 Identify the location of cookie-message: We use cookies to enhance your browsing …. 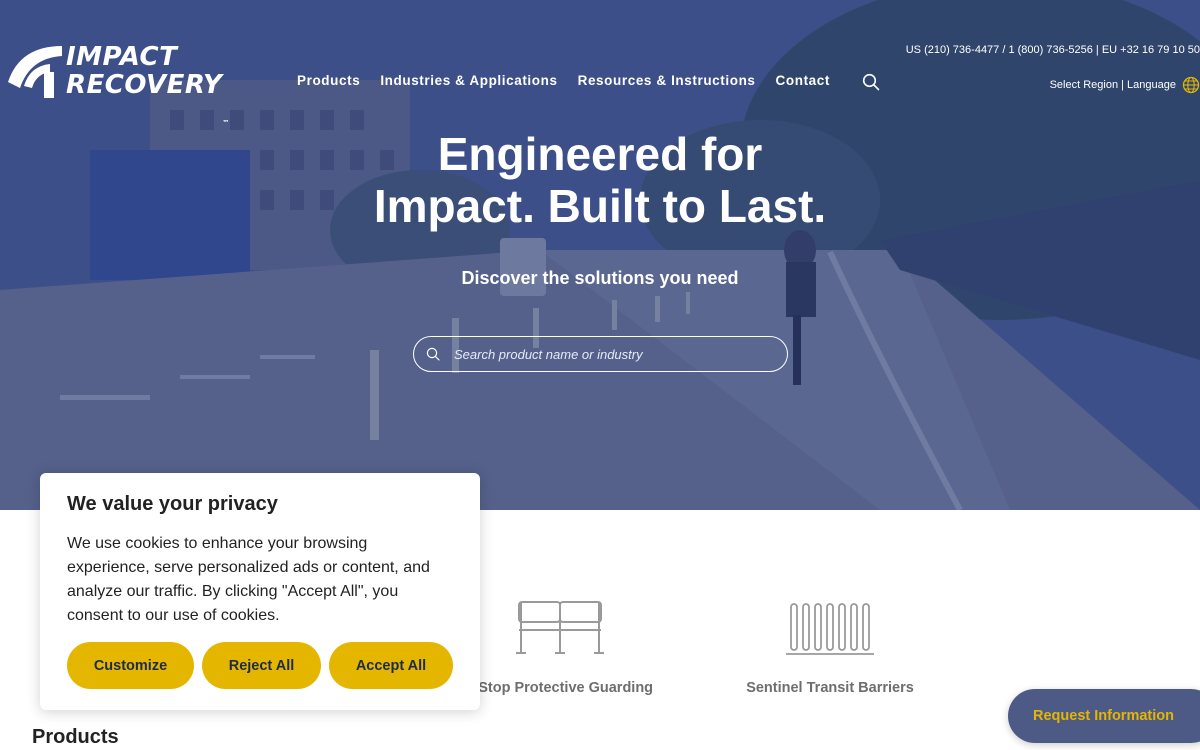
(248, 579).